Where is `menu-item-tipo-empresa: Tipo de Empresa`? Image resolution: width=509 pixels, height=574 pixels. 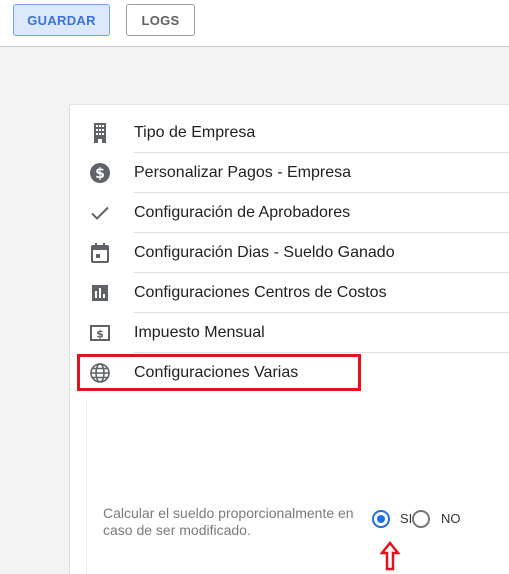
menu-item-tipo-empresa: Tipo de Empresa is located at coordinates (289, 133).